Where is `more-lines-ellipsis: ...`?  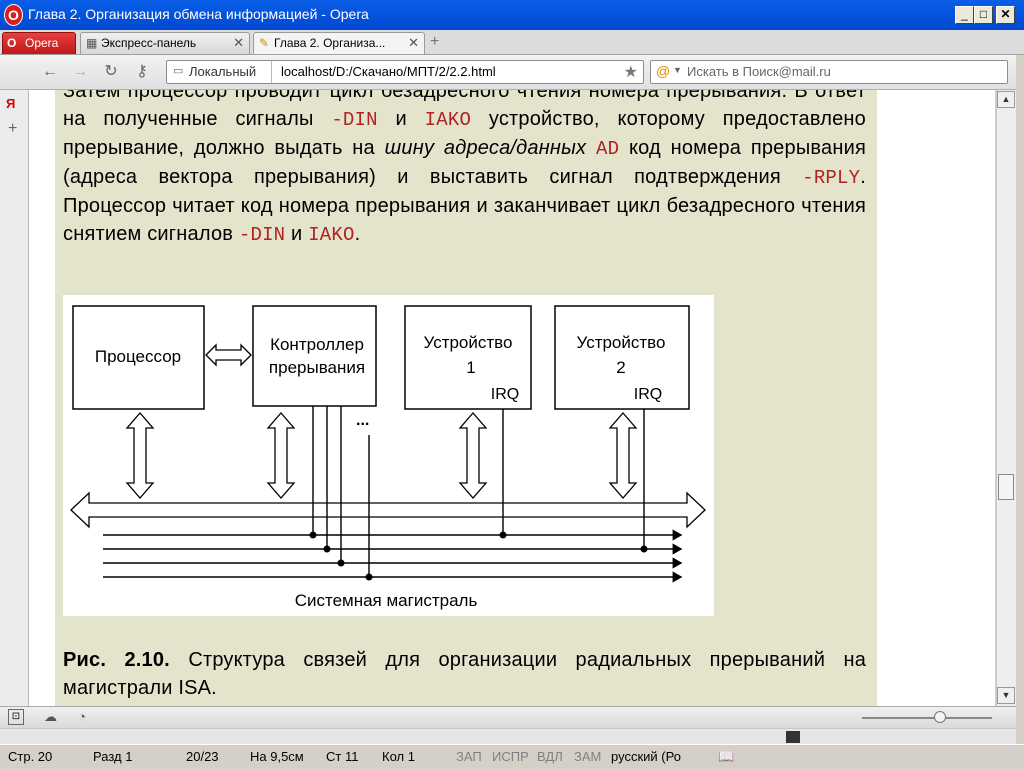
more-lines-ellipsis: ... is located at coordinates (362, 420).